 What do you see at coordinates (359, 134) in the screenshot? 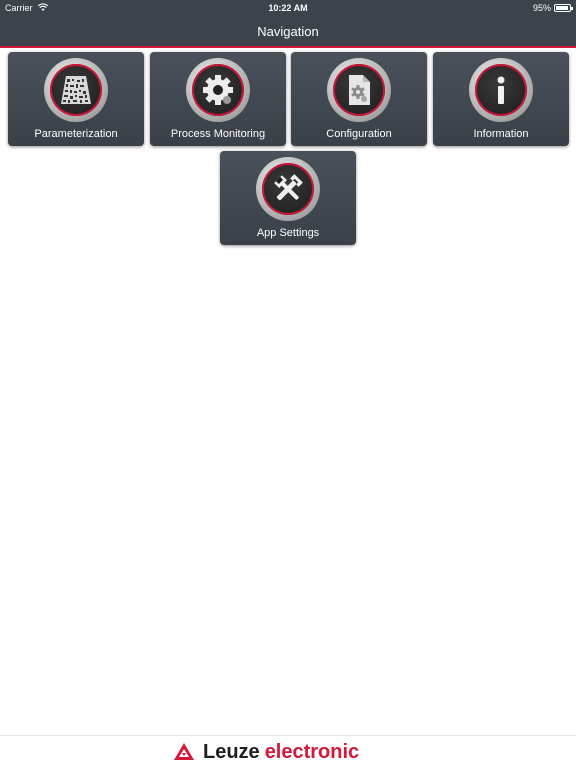
I see `tile-label: Configuration` at bounding box center [359, 134].